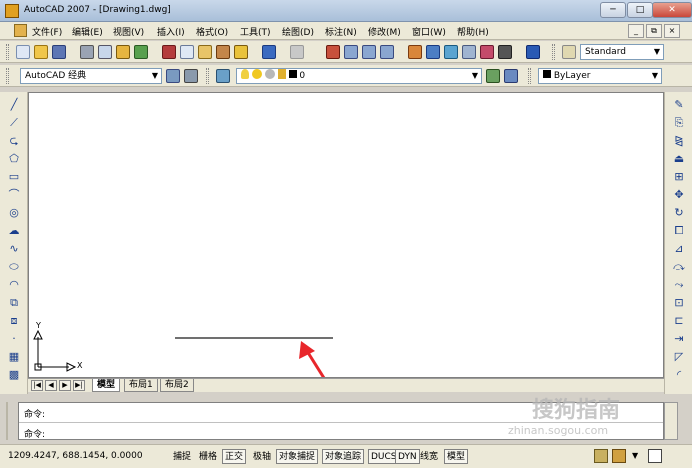 This screenshot has height=468, width=692. I want to click on color-select: ByLayer ▼, so click(600, 76).